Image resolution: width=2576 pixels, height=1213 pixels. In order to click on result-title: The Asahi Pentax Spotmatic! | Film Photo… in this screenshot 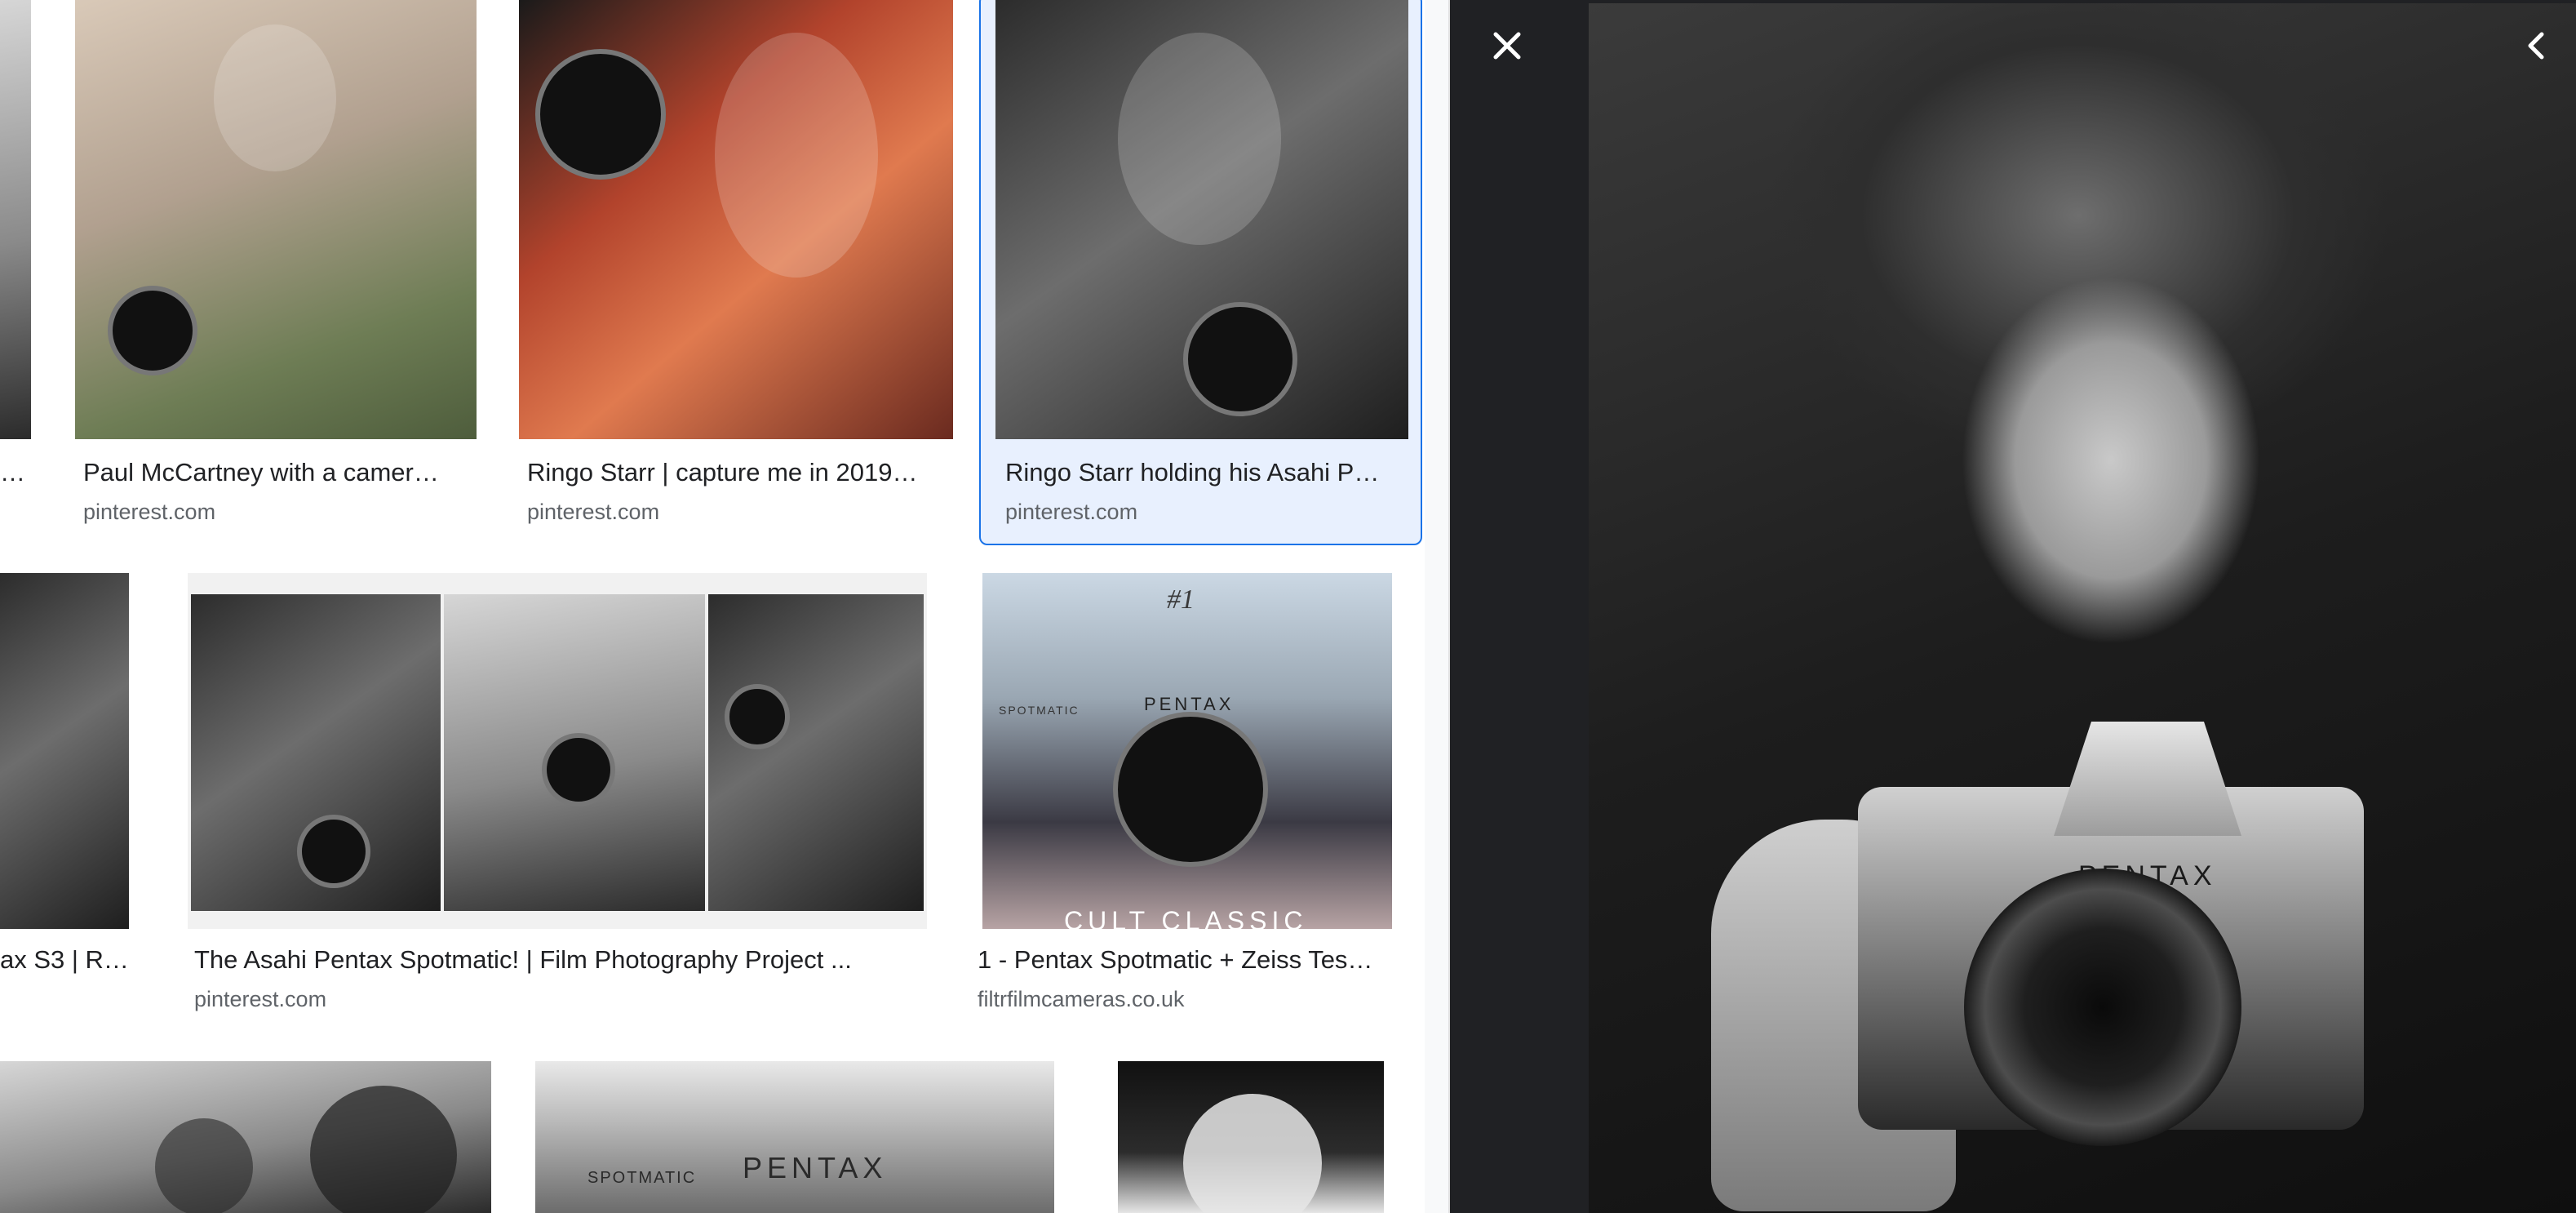, I will do `click(559, 959)`.